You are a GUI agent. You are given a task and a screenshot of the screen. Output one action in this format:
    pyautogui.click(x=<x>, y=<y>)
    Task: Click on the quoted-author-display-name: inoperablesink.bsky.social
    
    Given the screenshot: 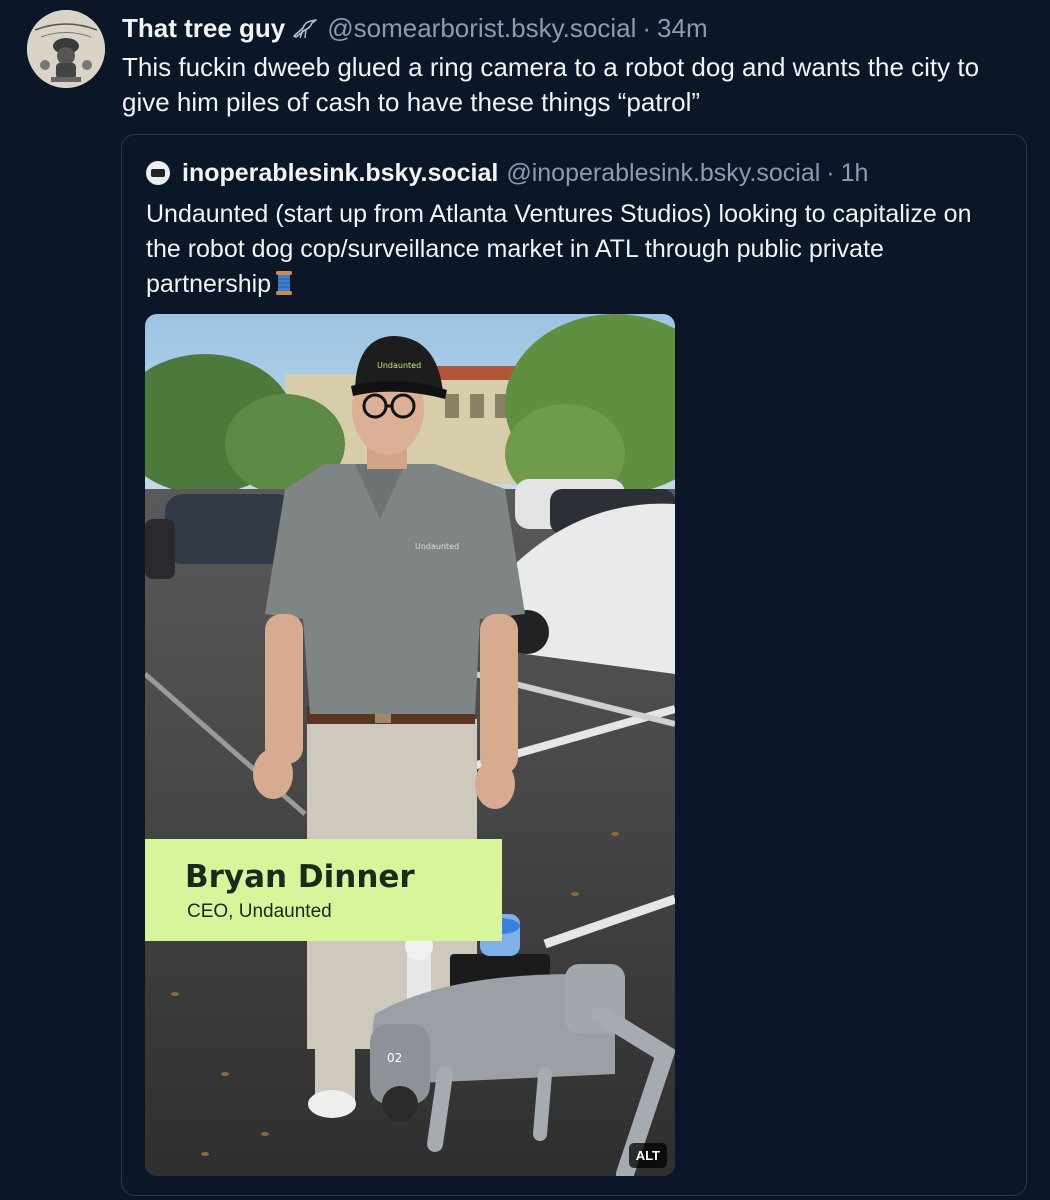 What is the action you would take?
    pyautogui.click(x=340, y=173)
    